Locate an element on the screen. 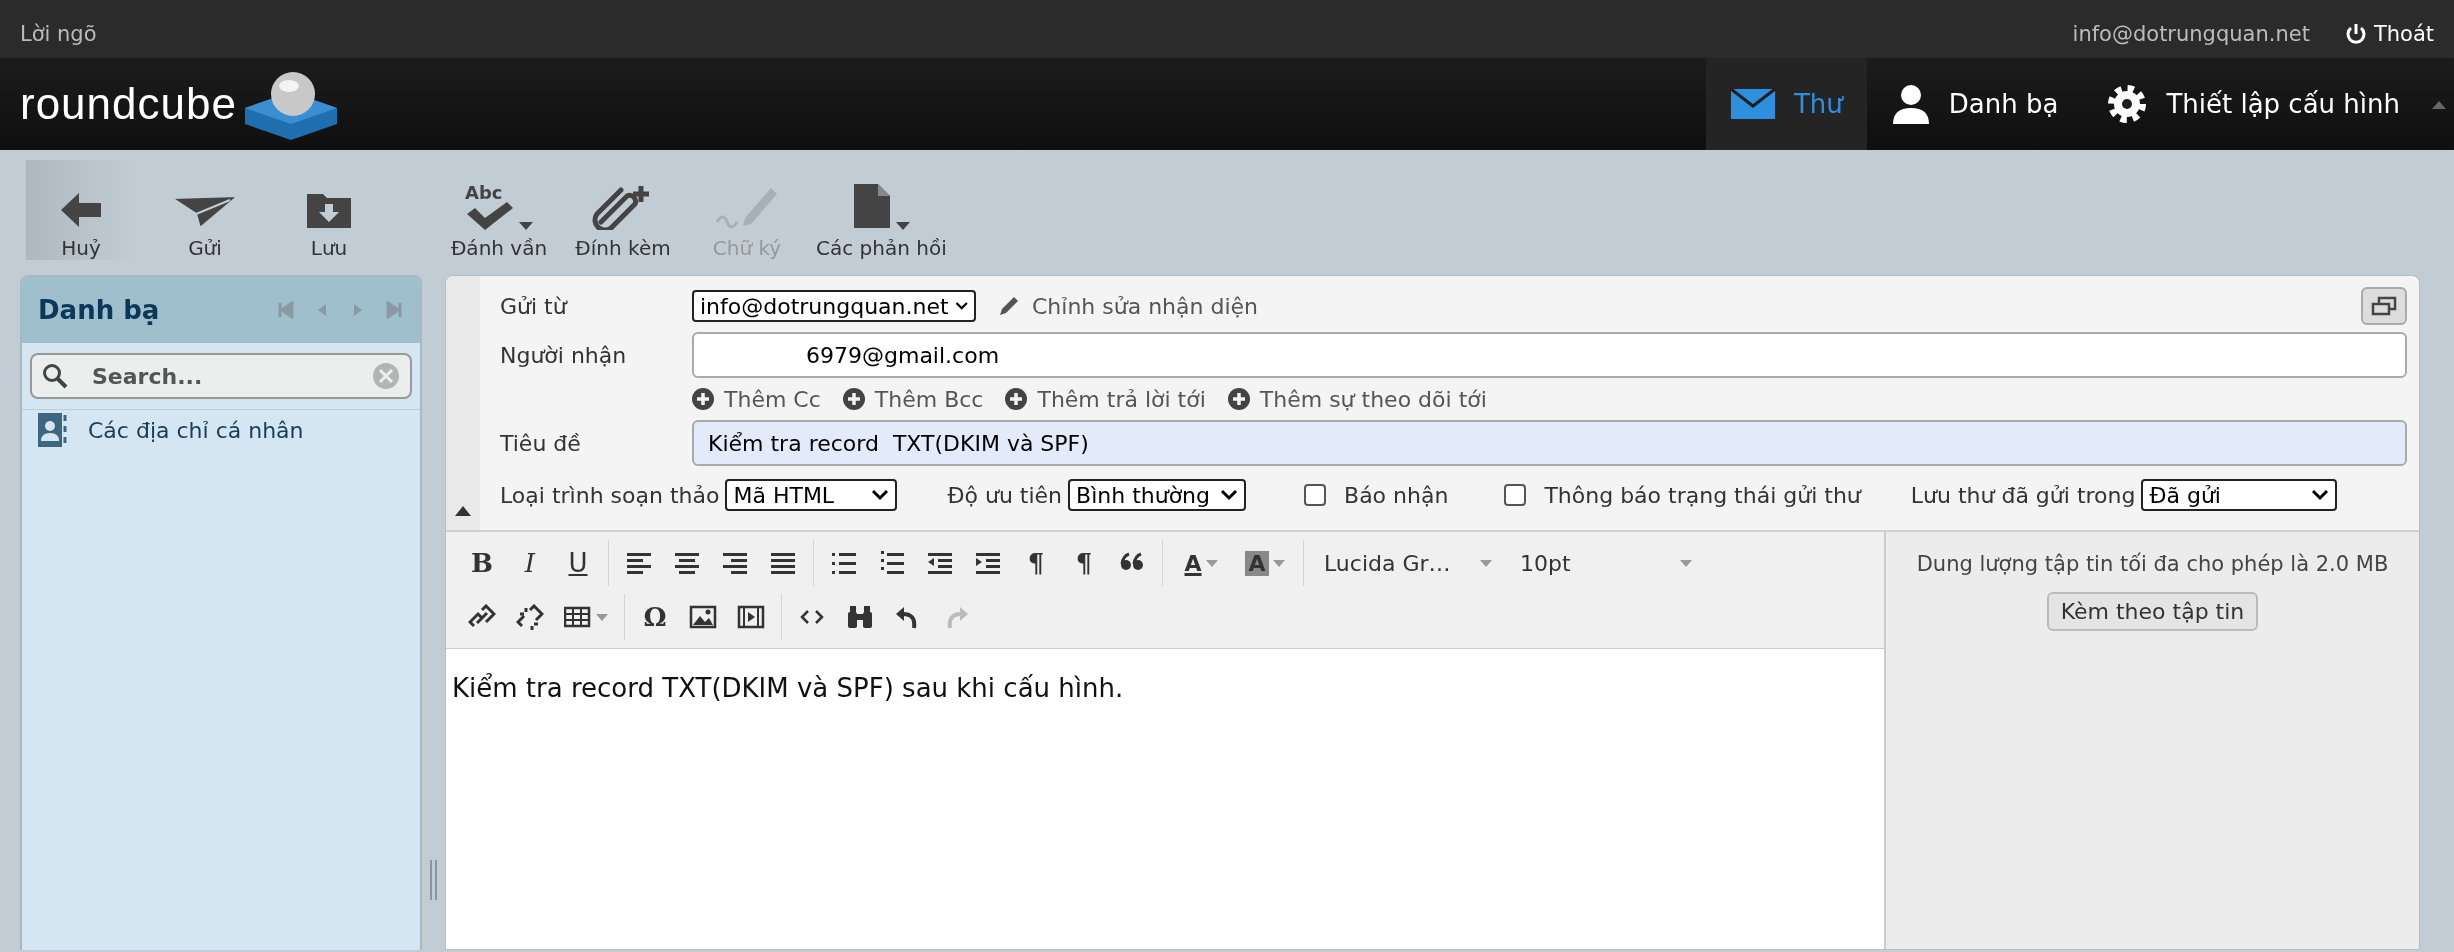 This screenshot has height=952, width=2454. popout-button is located at coordinates (2384, 306).